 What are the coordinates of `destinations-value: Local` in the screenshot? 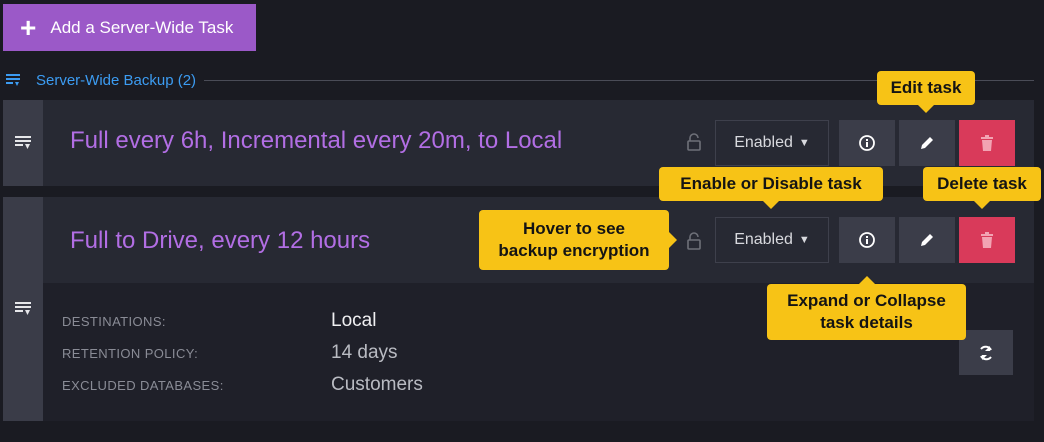 It's located at (354, 320).